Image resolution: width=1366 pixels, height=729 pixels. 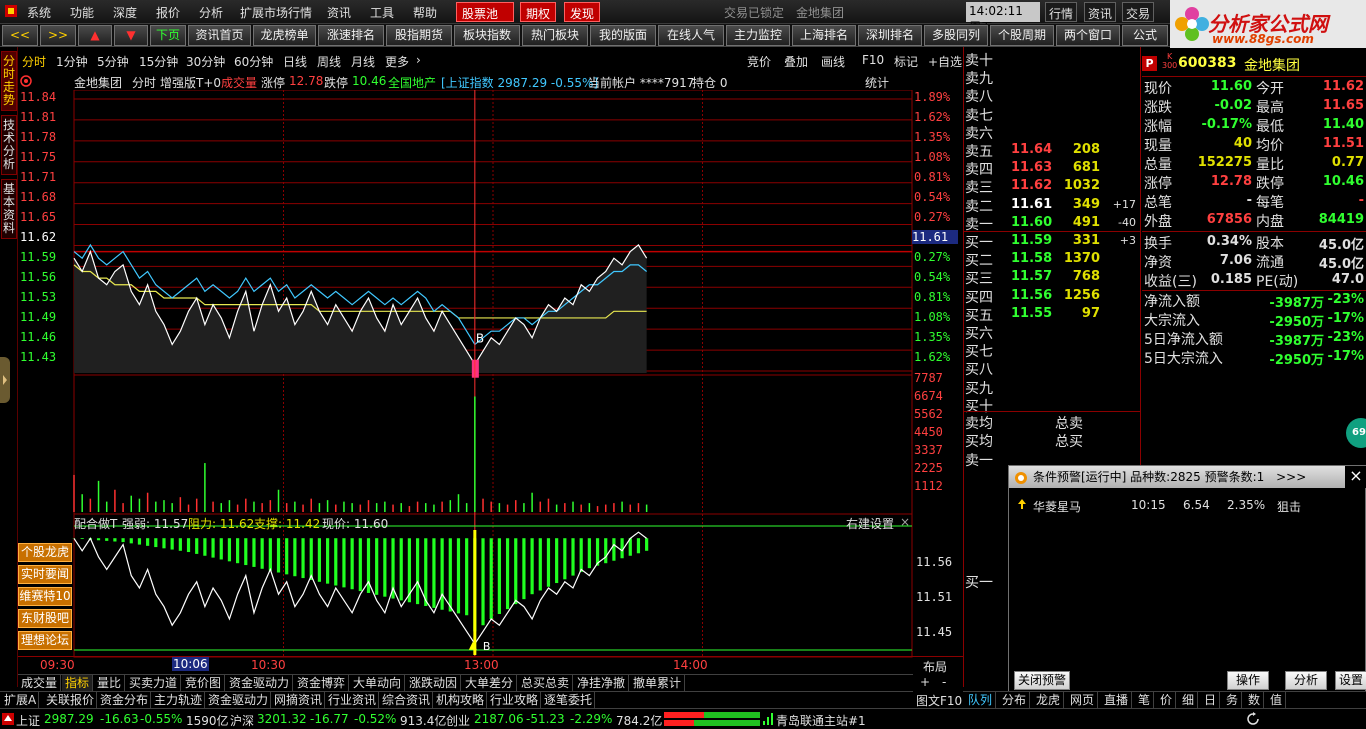 I want to click on bid-price: 11.55, so click(x=1031, y=313).